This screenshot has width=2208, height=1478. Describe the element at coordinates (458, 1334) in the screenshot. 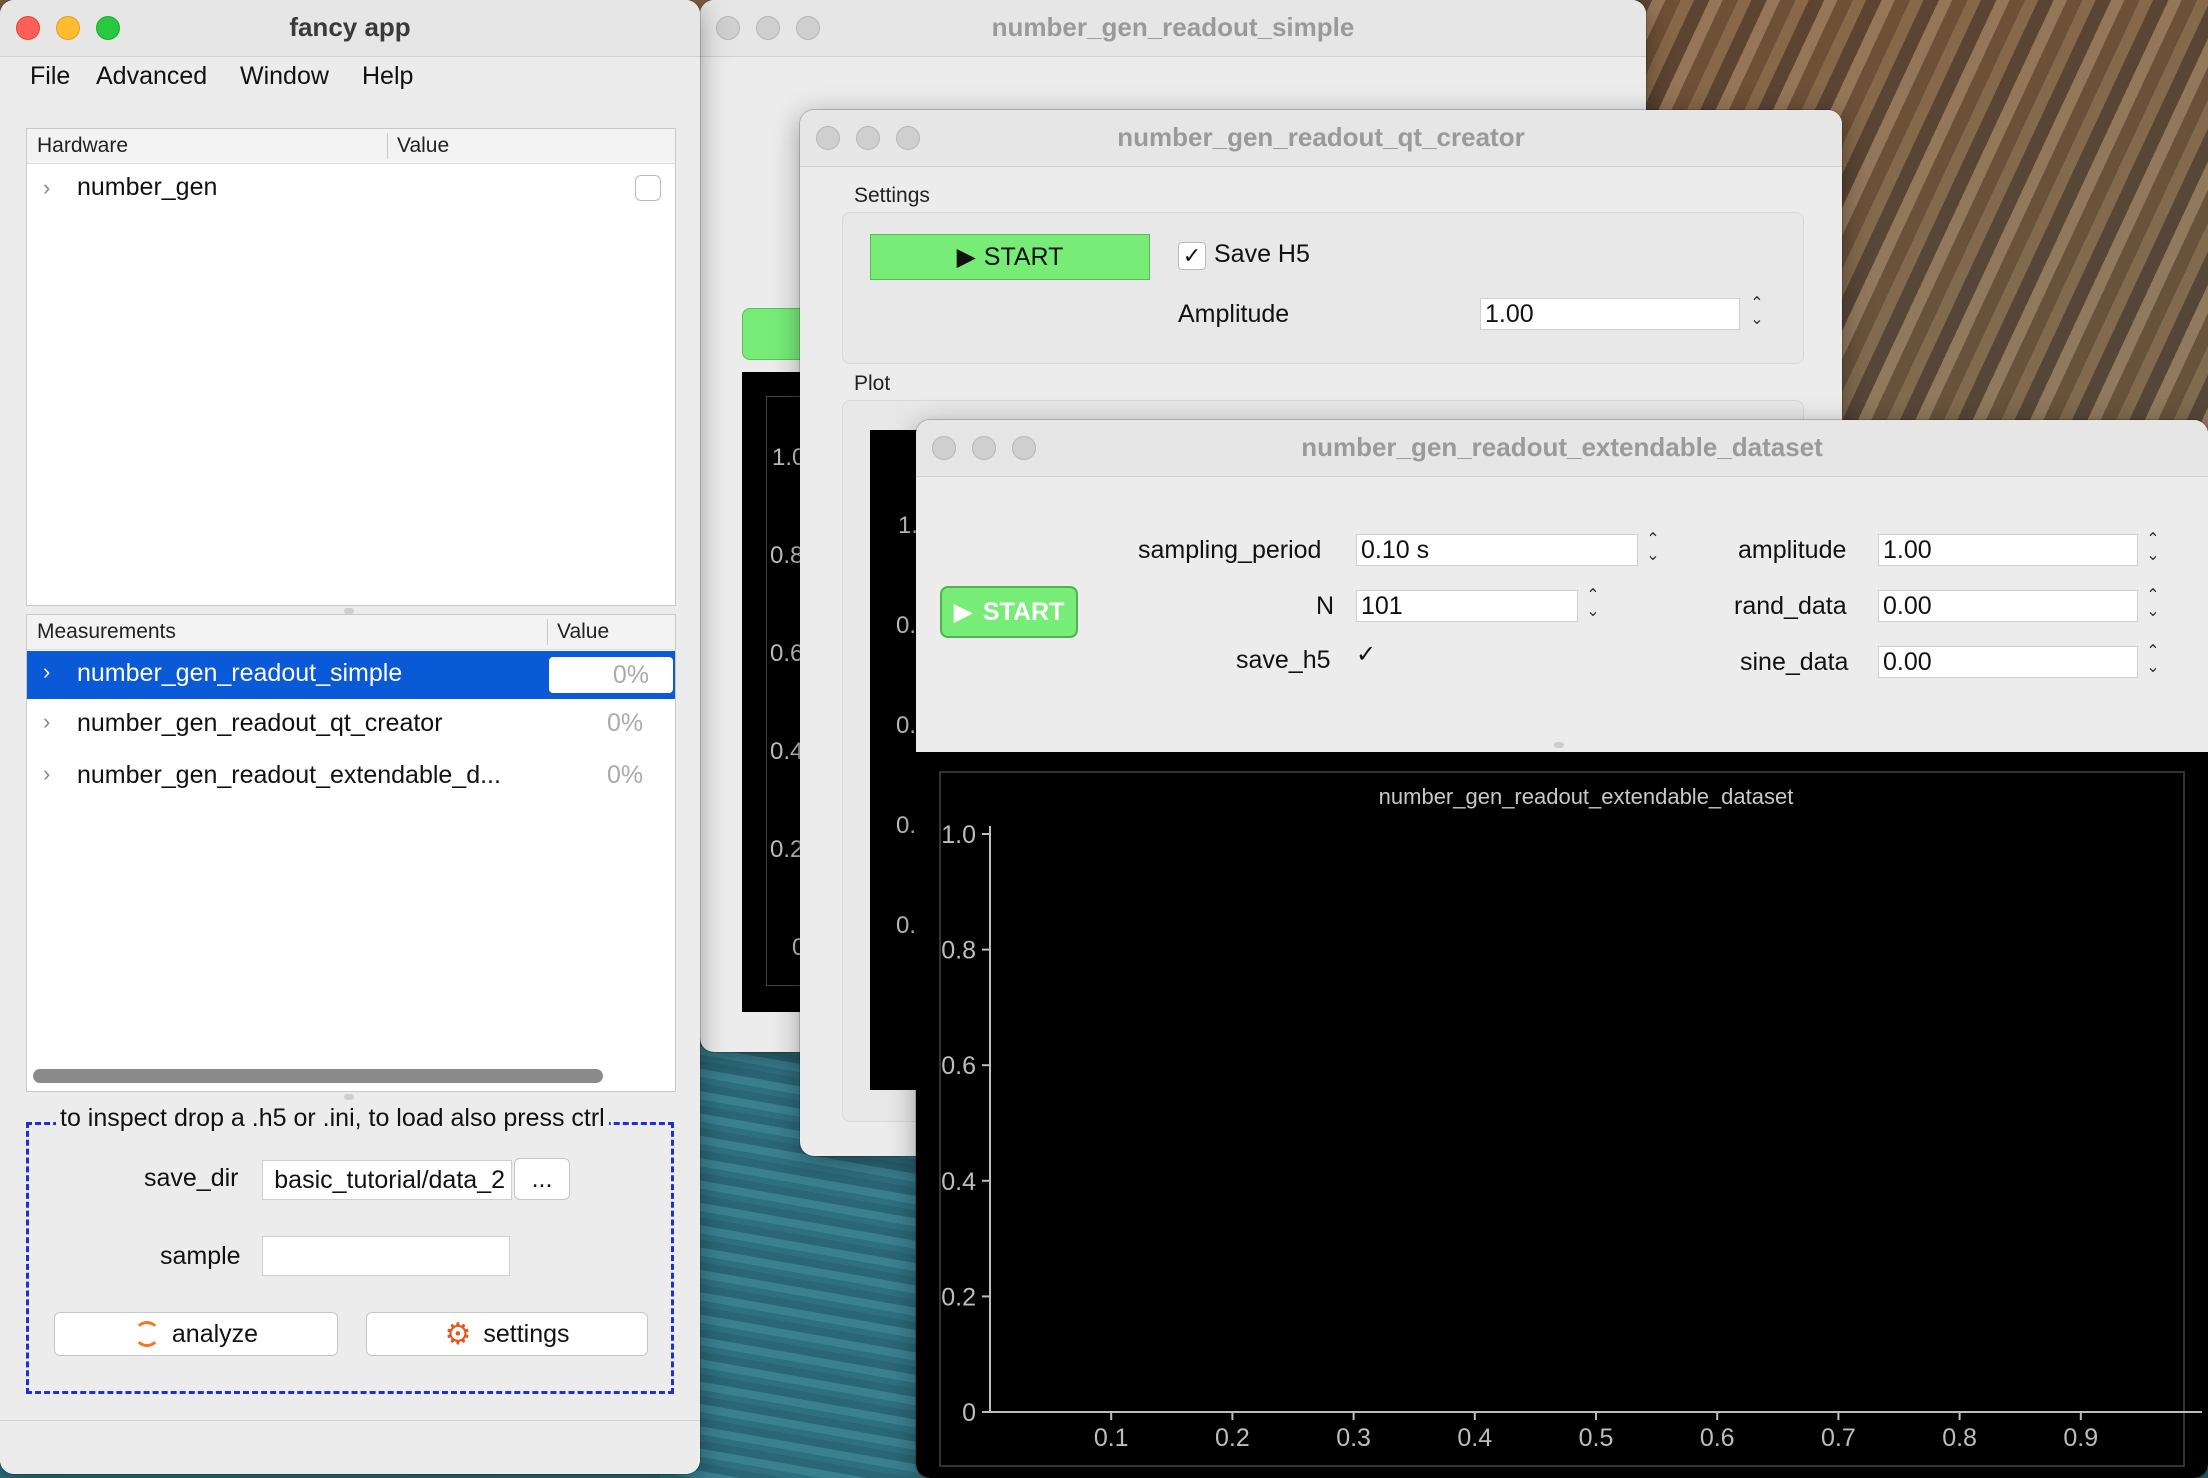

I see `gear-icon: ⚙` at that location.